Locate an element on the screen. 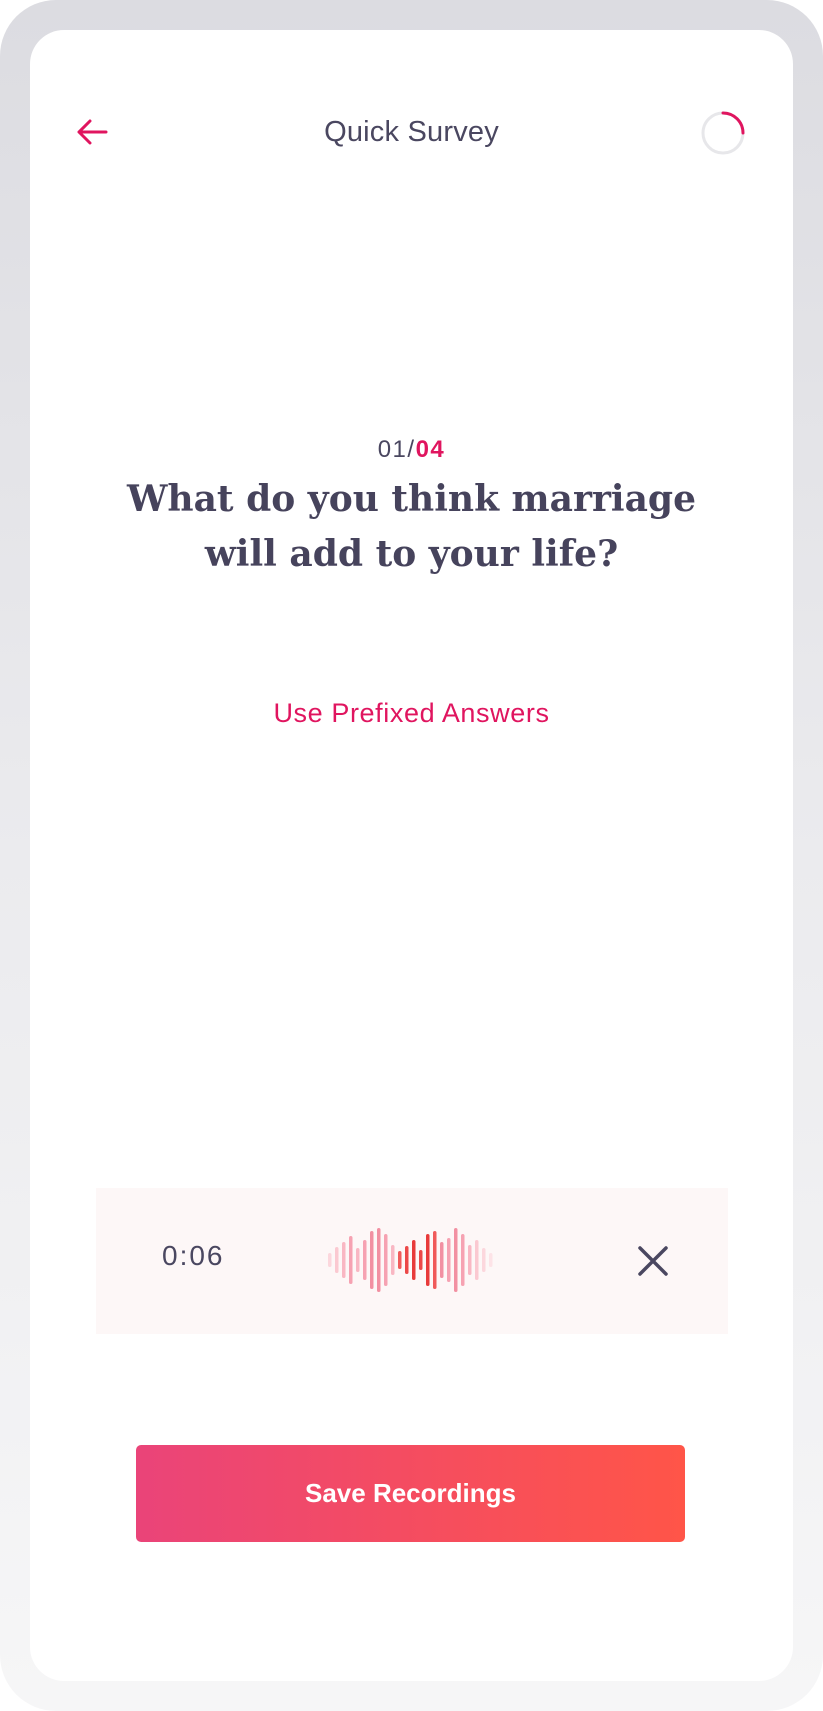 The width and height of the screenshot is (823, 1711). counter-current: 01/ is located at coordinates (396, 449).